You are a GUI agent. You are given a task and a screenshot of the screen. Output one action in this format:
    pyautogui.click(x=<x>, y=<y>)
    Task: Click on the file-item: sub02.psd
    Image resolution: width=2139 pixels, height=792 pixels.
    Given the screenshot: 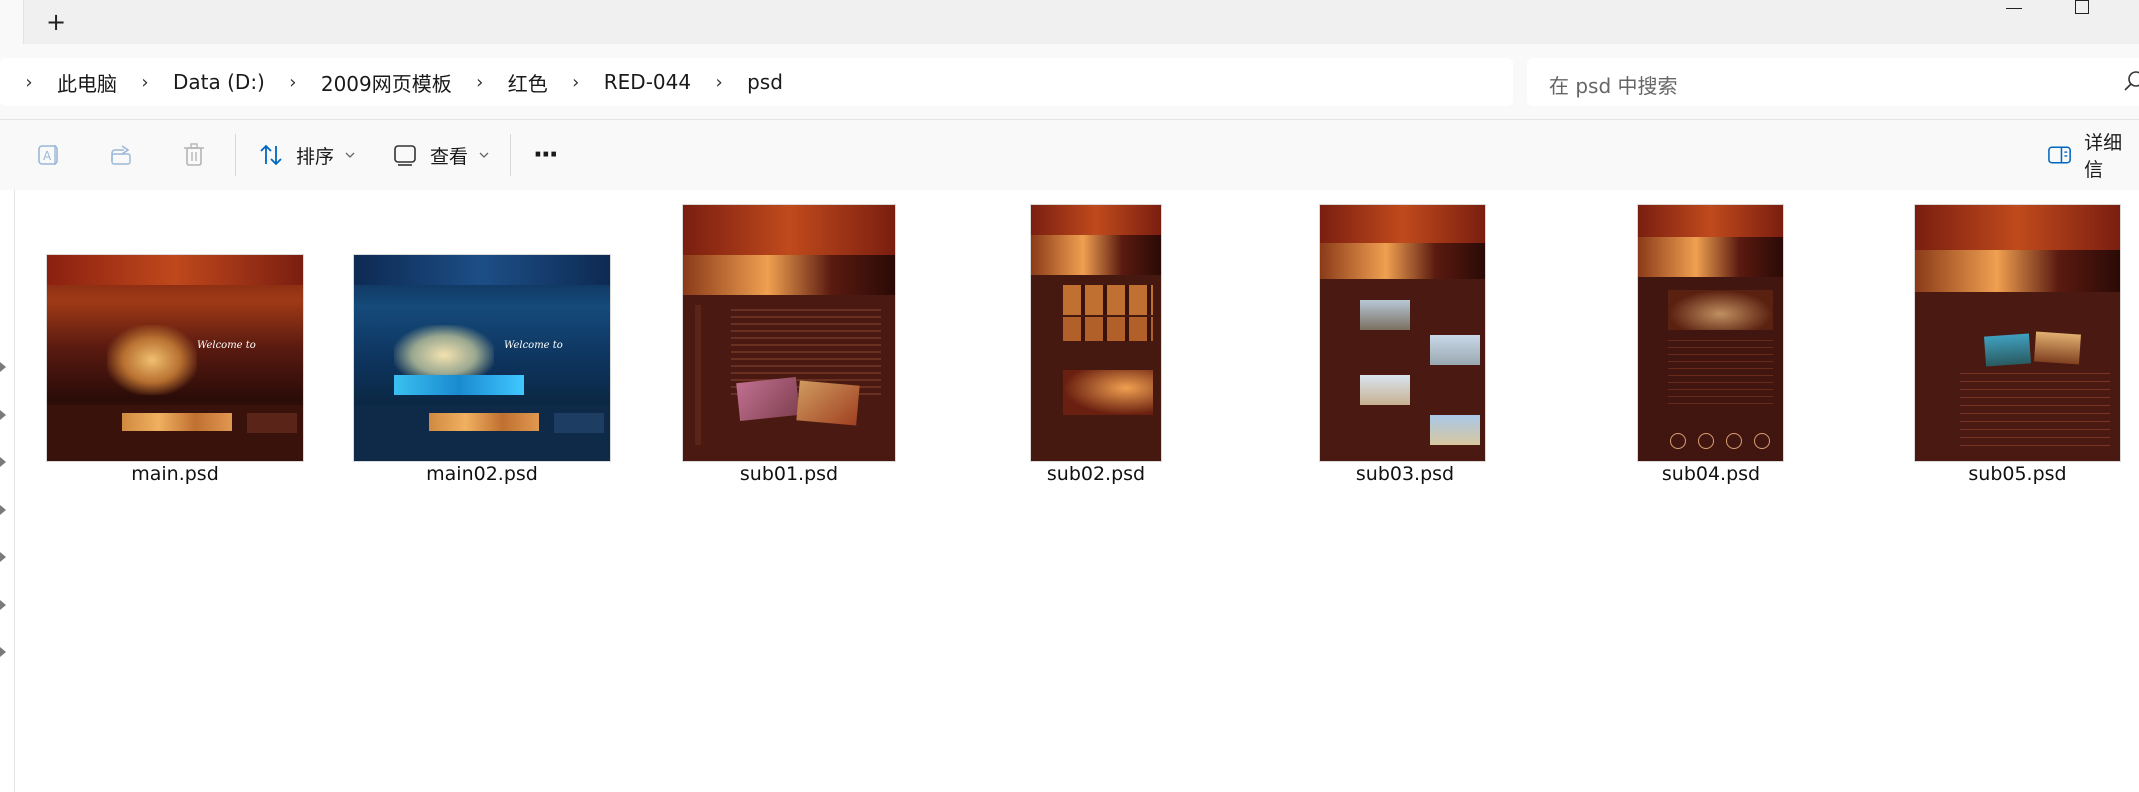 What is the action you would take?
    pyautogui.click(x=1096, y=347)
    